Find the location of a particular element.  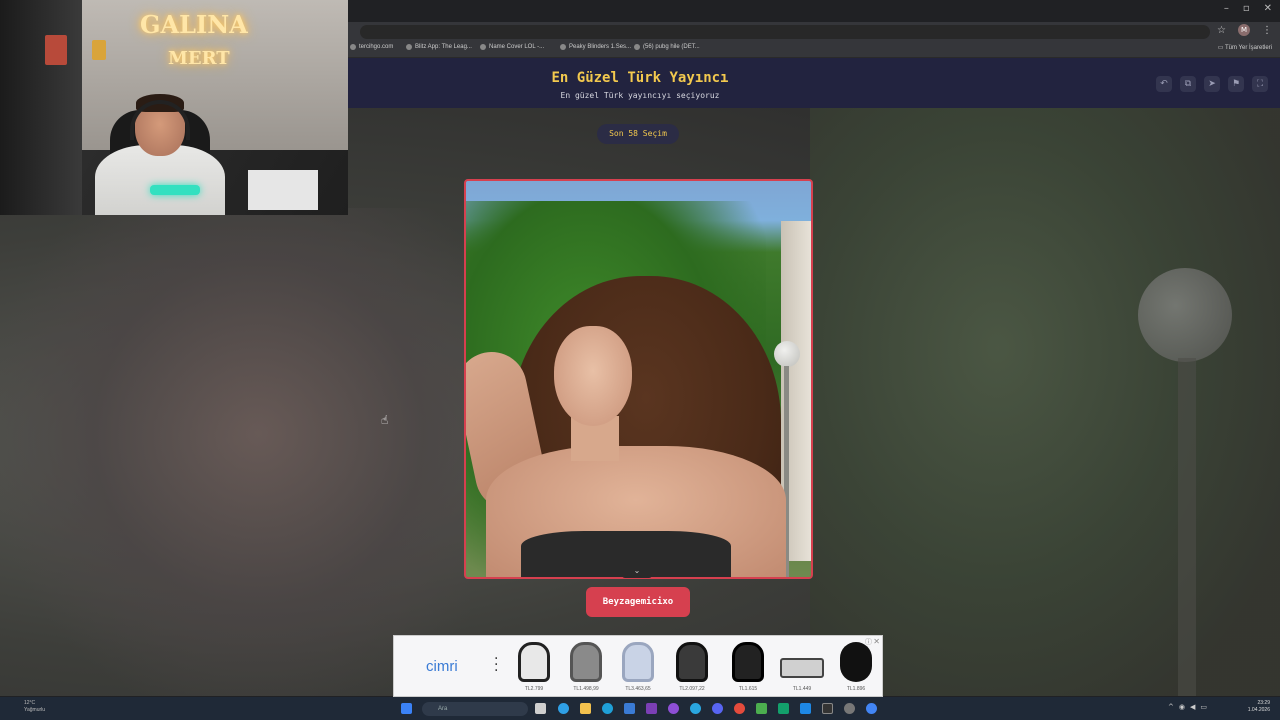

ad-product: TL1.896 is located at coordinates (856, 667).